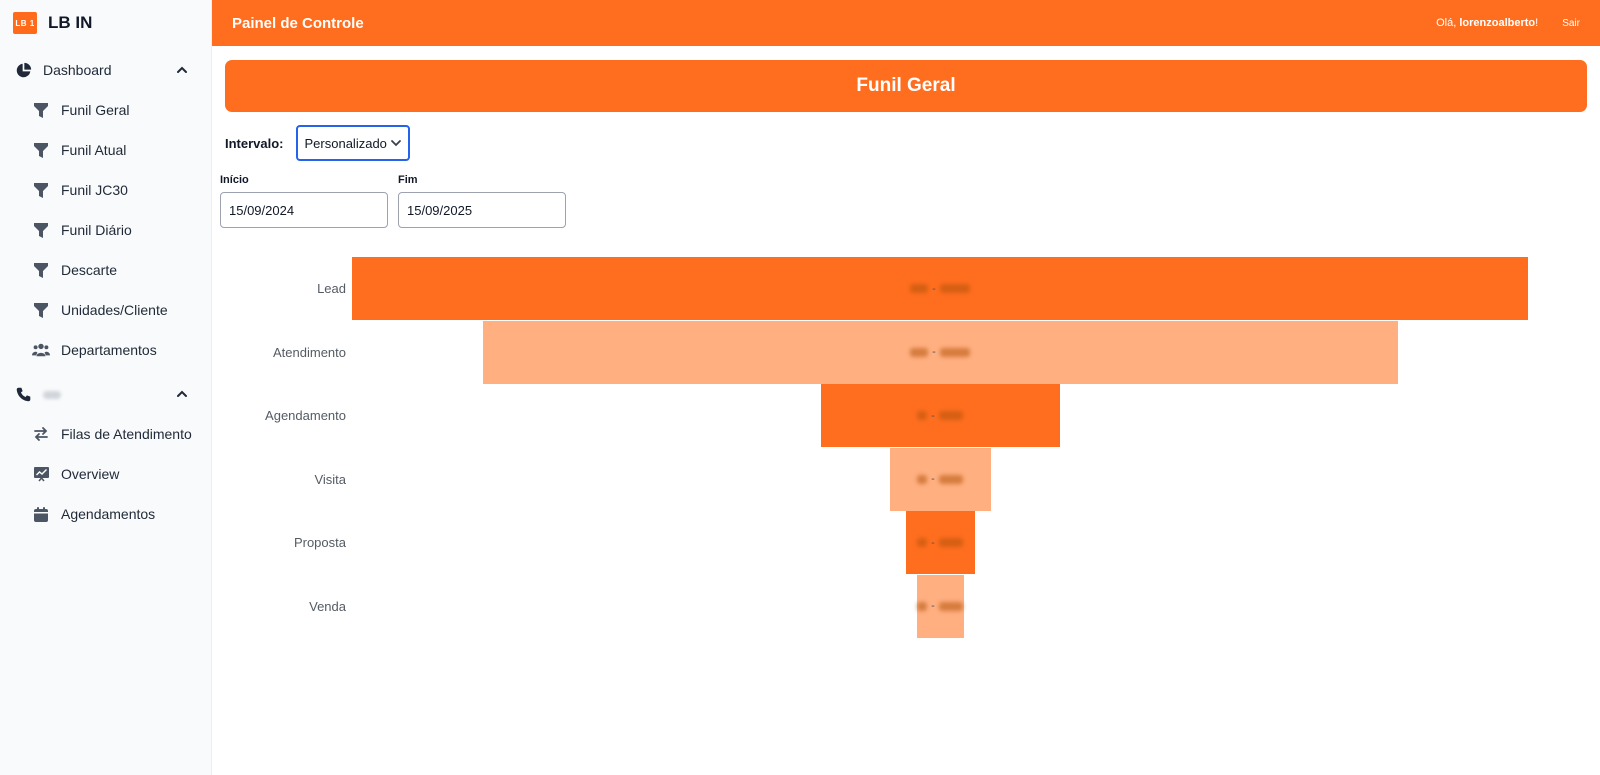  What do you see at coordinates (327, 606) in the screenshot?
I see `funnel-stage-label: Venda` at bounding box center [327, 606].